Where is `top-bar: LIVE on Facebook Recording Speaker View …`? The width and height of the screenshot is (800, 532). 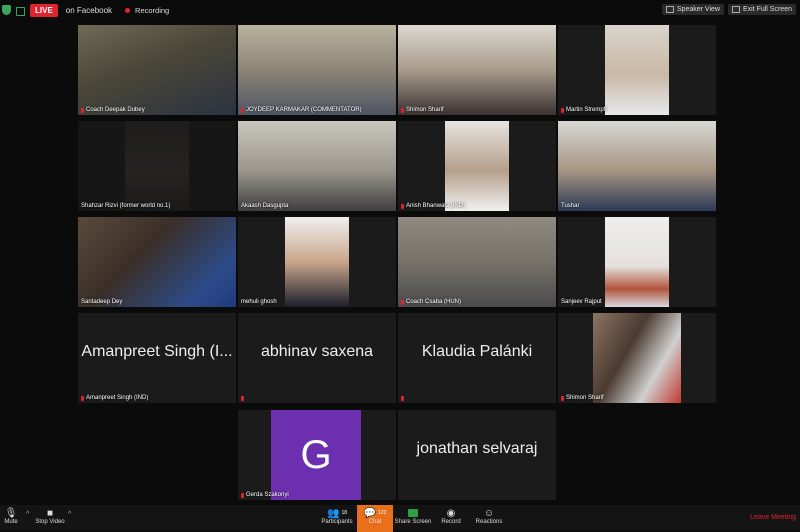
top-bar: LIVE on Facebook Recording Speaker View … is located at coordinates (400, 10).